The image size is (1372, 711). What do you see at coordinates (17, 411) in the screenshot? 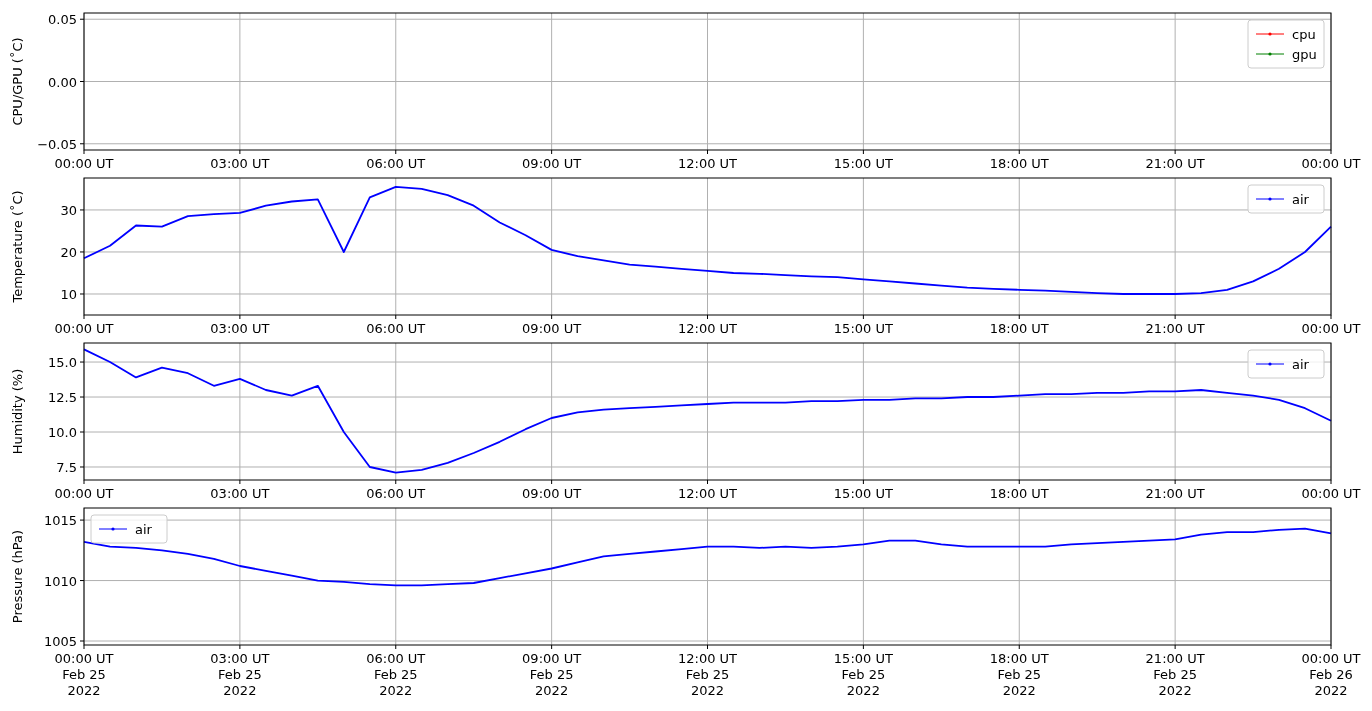
I see `axis-title: Humidity (%)` at bounding box center [17, 411].